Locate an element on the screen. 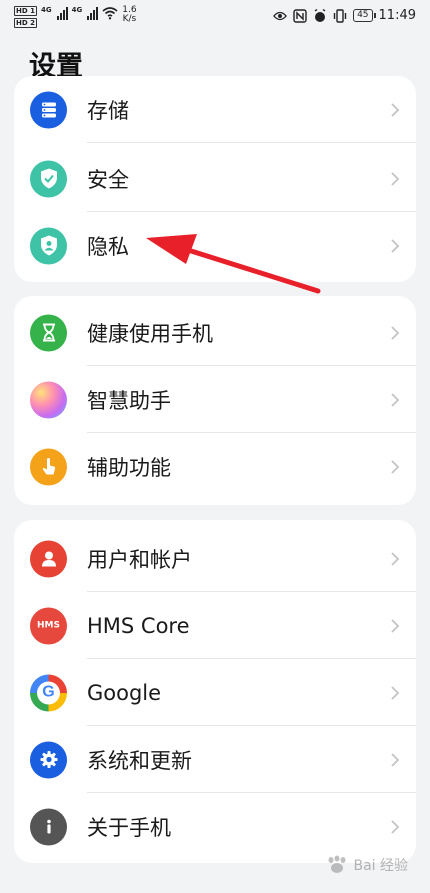  settings-item-label: 系统和更新 is located at coordinates (139, 760).